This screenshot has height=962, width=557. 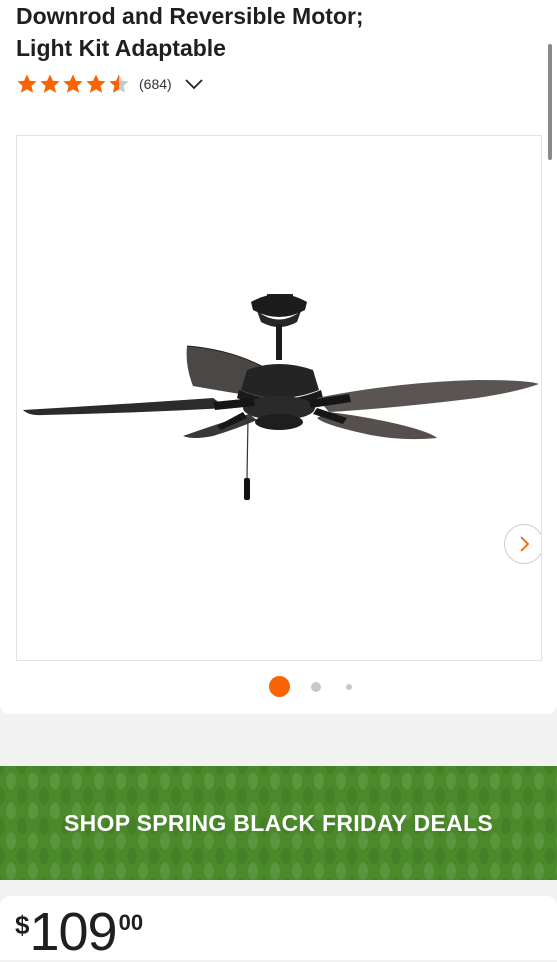 I want to click on promo-banner: SHOP SPRING BLACK FRIDAY DEALS, so click(x=278, y=823).